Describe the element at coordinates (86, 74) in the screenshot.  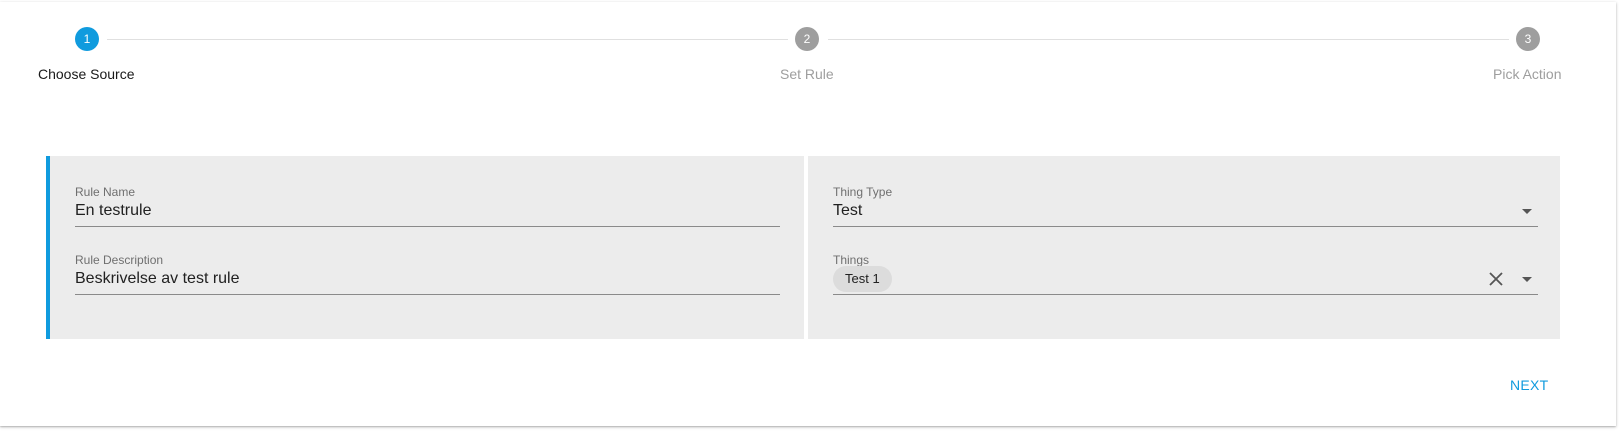
I see `step-1-label: Choose Source` at that location.